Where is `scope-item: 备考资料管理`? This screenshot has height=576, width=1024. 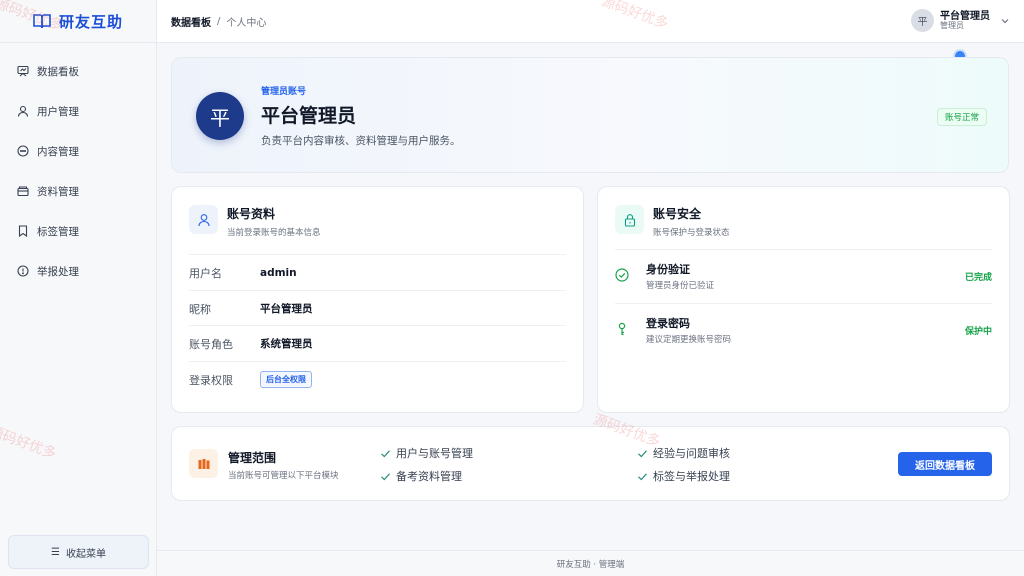 scope-item: 备考资料管理 is located at coordinates (421, 476).